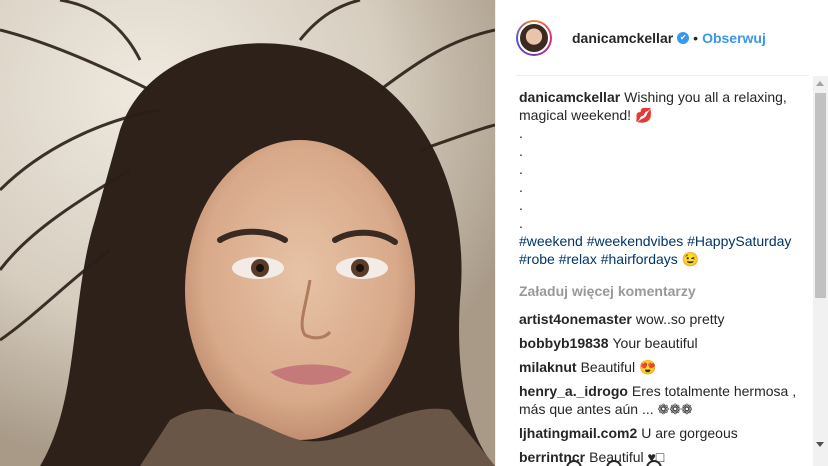  I want to click on comment-item: bobbyb19838 Your beautiful, so click(665, 343).